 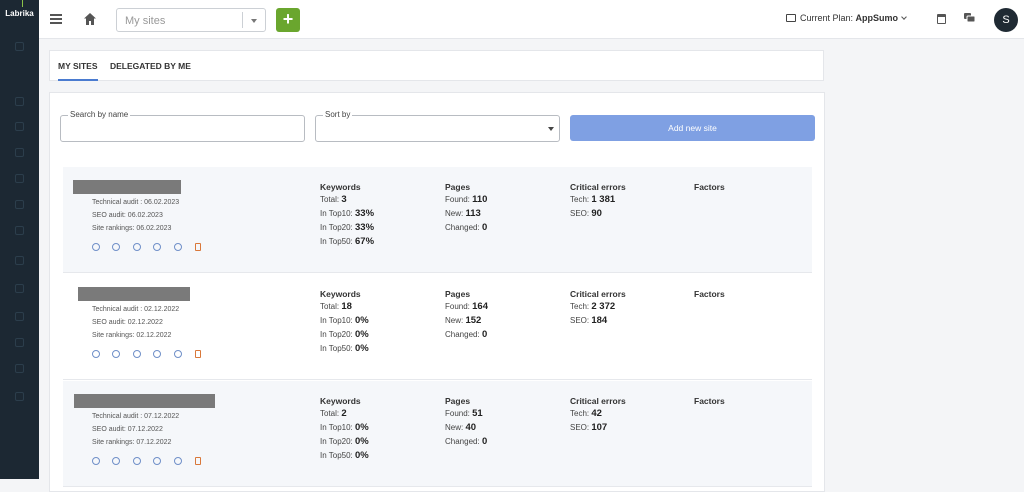 What do you see at coordinates (136, 416) in the screenshot?
I see `technical-audit-date: Technical audit : 07.12.2022` at bounding box center [136, 416].